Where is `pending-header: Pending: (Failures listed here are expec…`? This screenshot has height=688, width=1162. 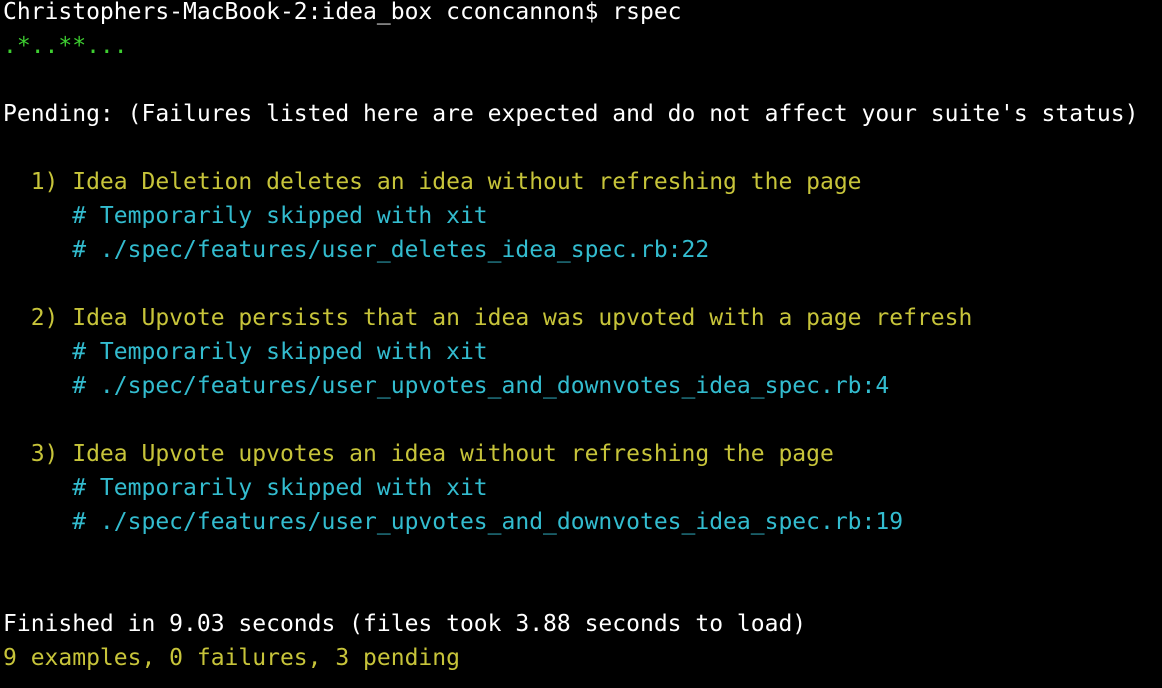 pending-header: Pending: (Failures listed here are expec… is located at coordinates (571, 114).